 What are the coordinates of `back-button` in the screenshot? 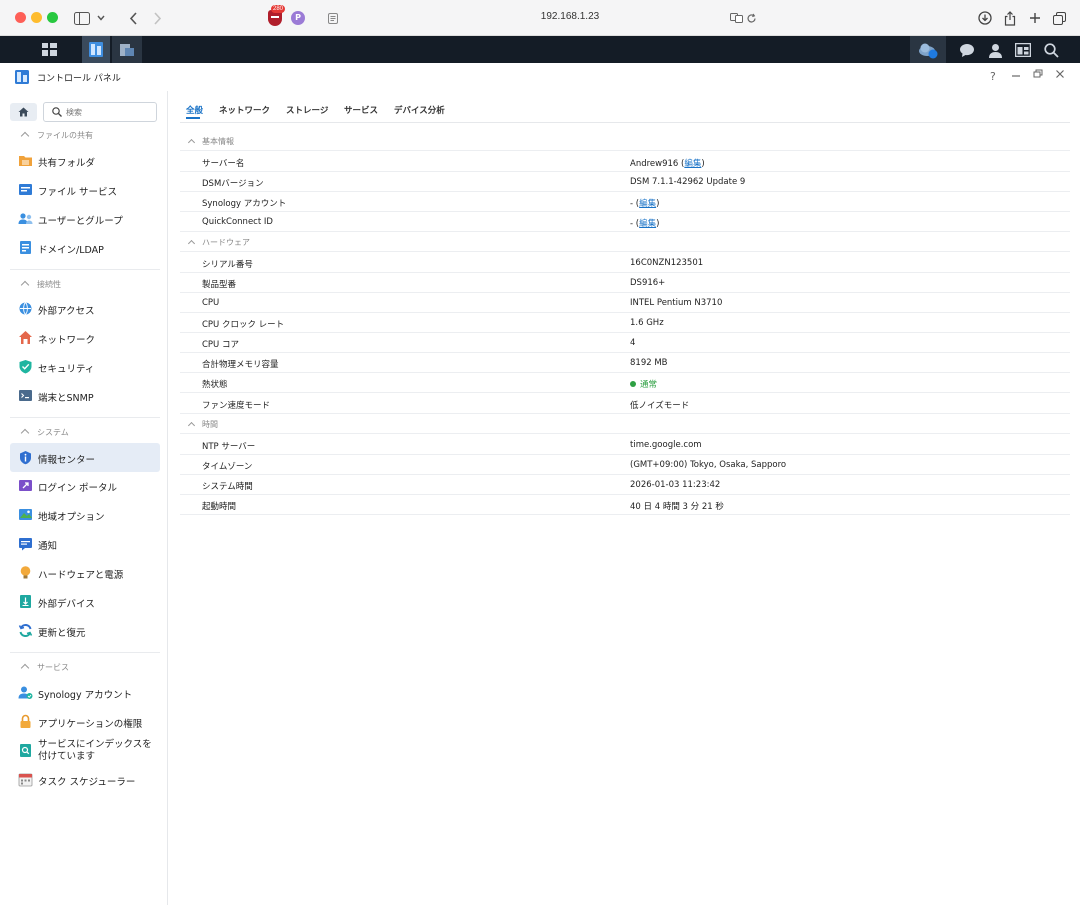 It's located at (133, 18).